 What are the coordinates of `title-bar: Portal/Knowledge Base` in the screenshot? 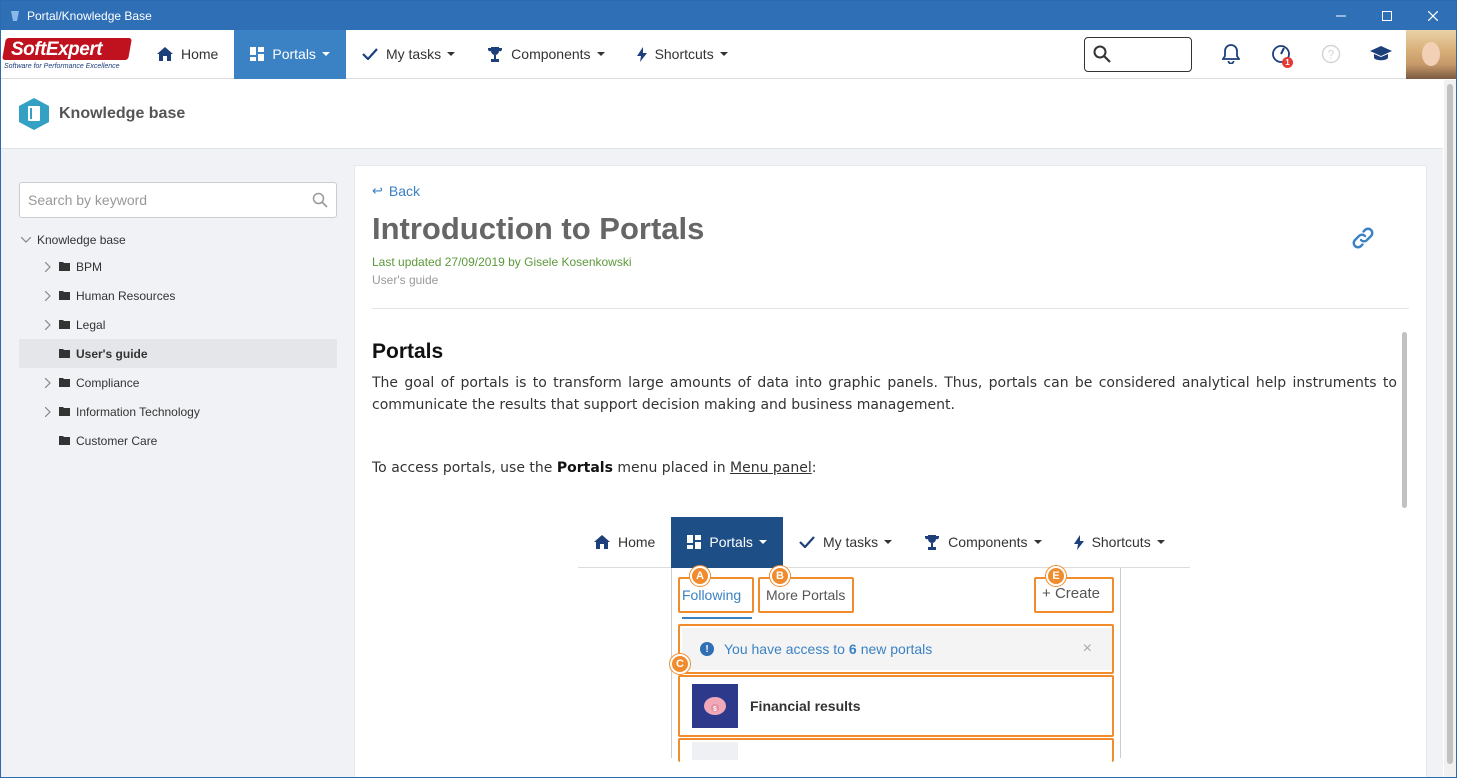 It's located at (728, 15).